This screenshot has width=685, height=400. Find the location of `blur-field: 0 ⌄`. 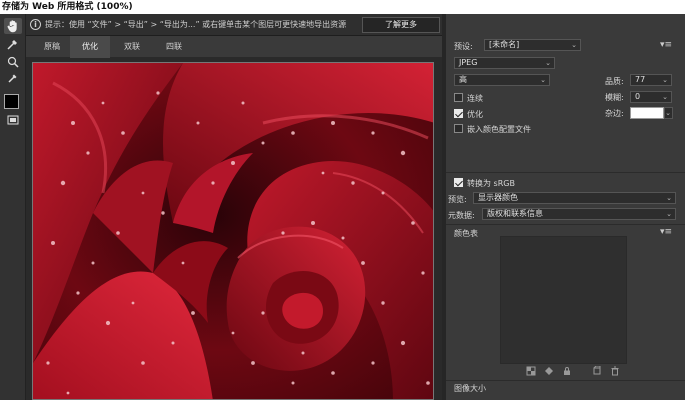

blur-field: 0 ⌄ is located at coordinates (651, 97).